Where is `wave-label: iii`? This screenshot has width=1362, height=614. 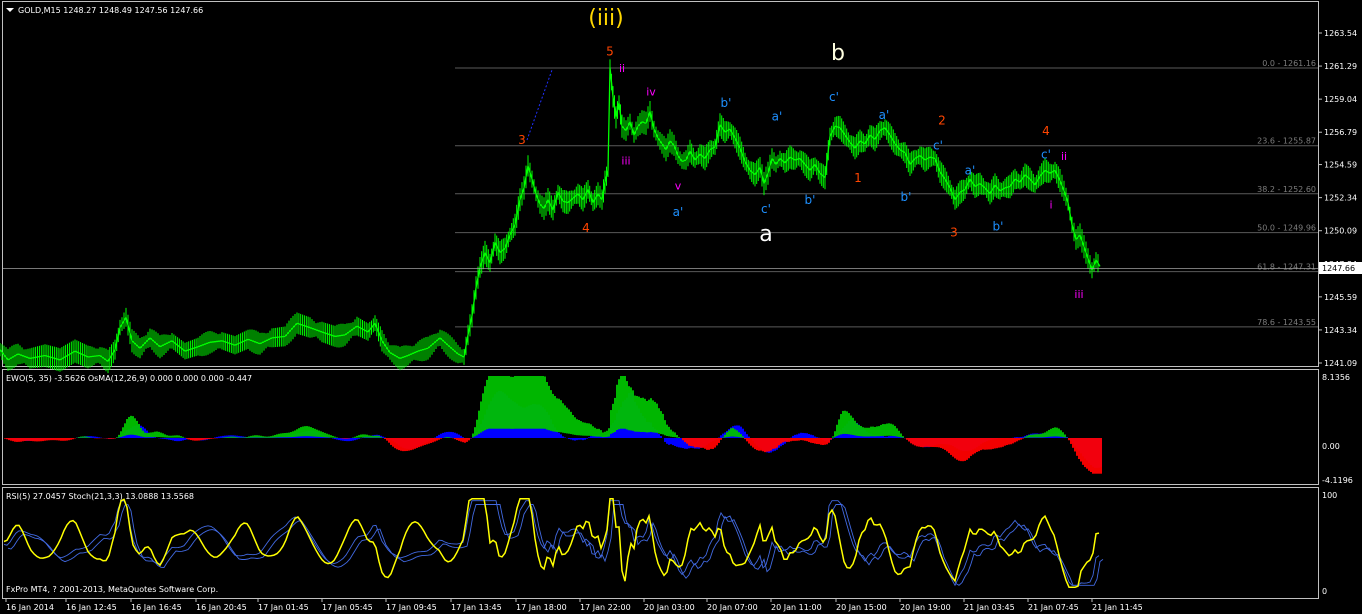
wave-label: iii is located at coordinates (1078, 294).